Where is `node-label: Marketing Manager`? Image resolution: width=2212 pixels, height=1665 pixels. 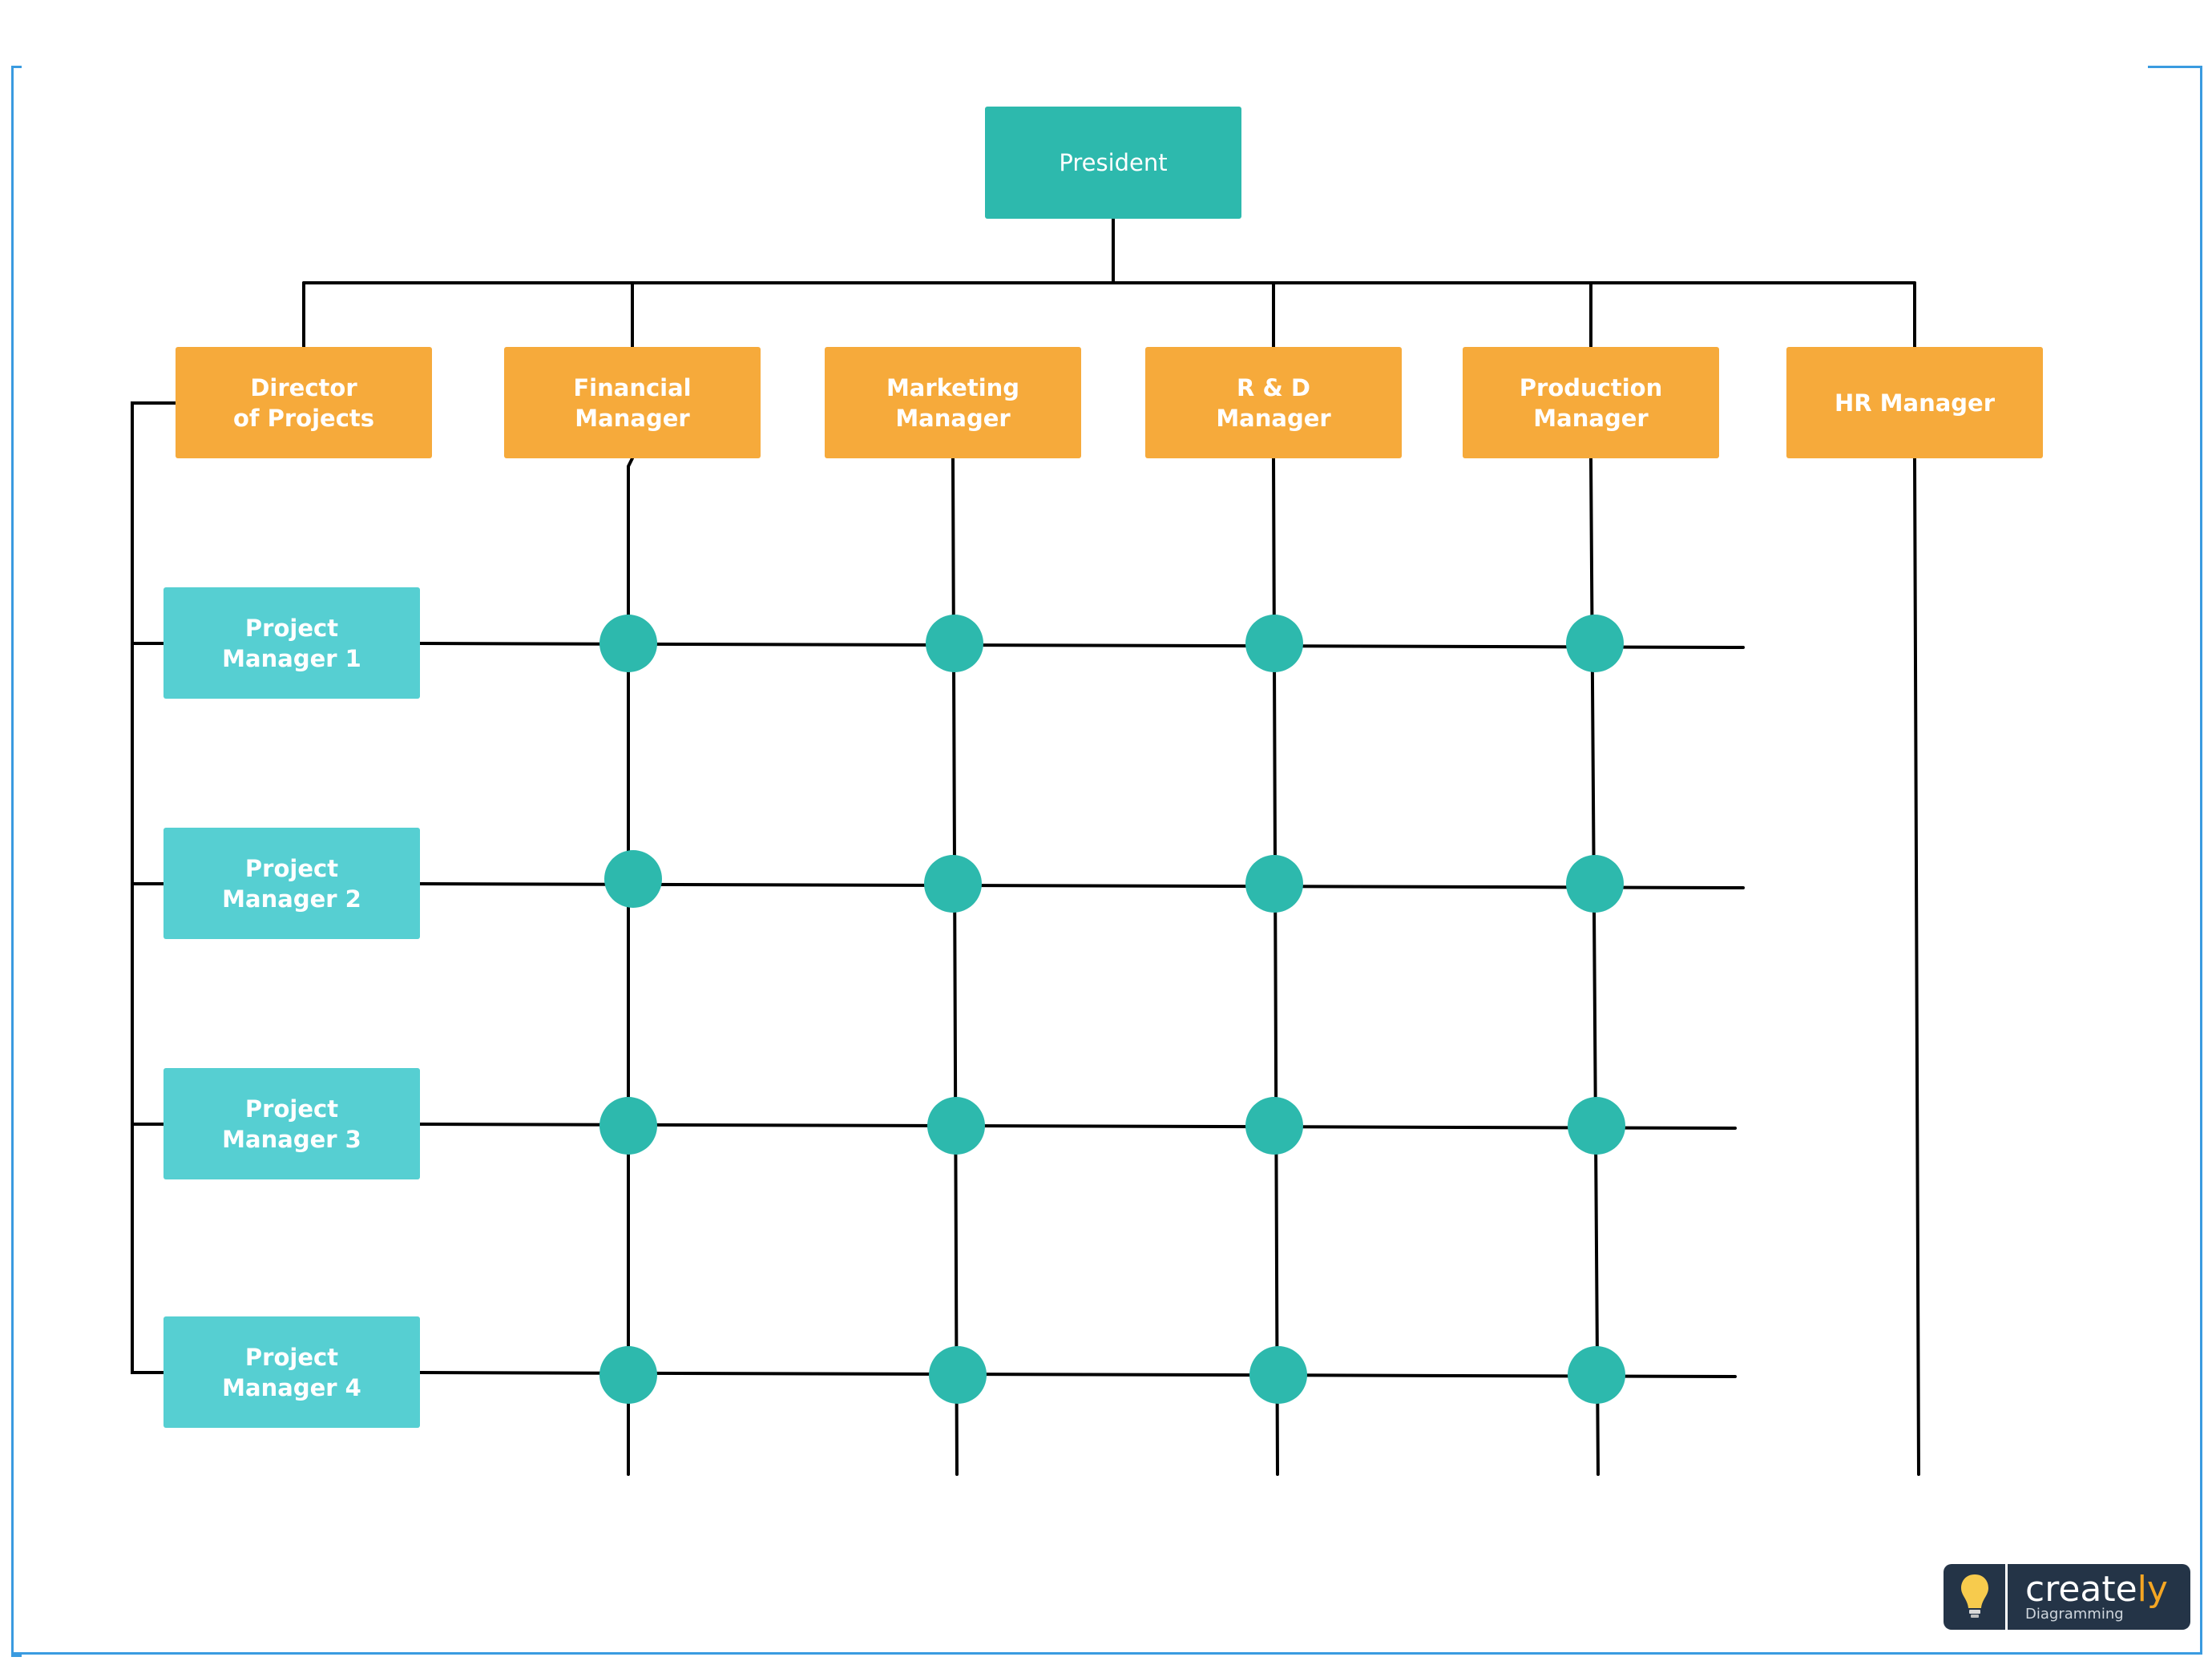 node-label: Marketing Manager is located at coordinates (953, 402).